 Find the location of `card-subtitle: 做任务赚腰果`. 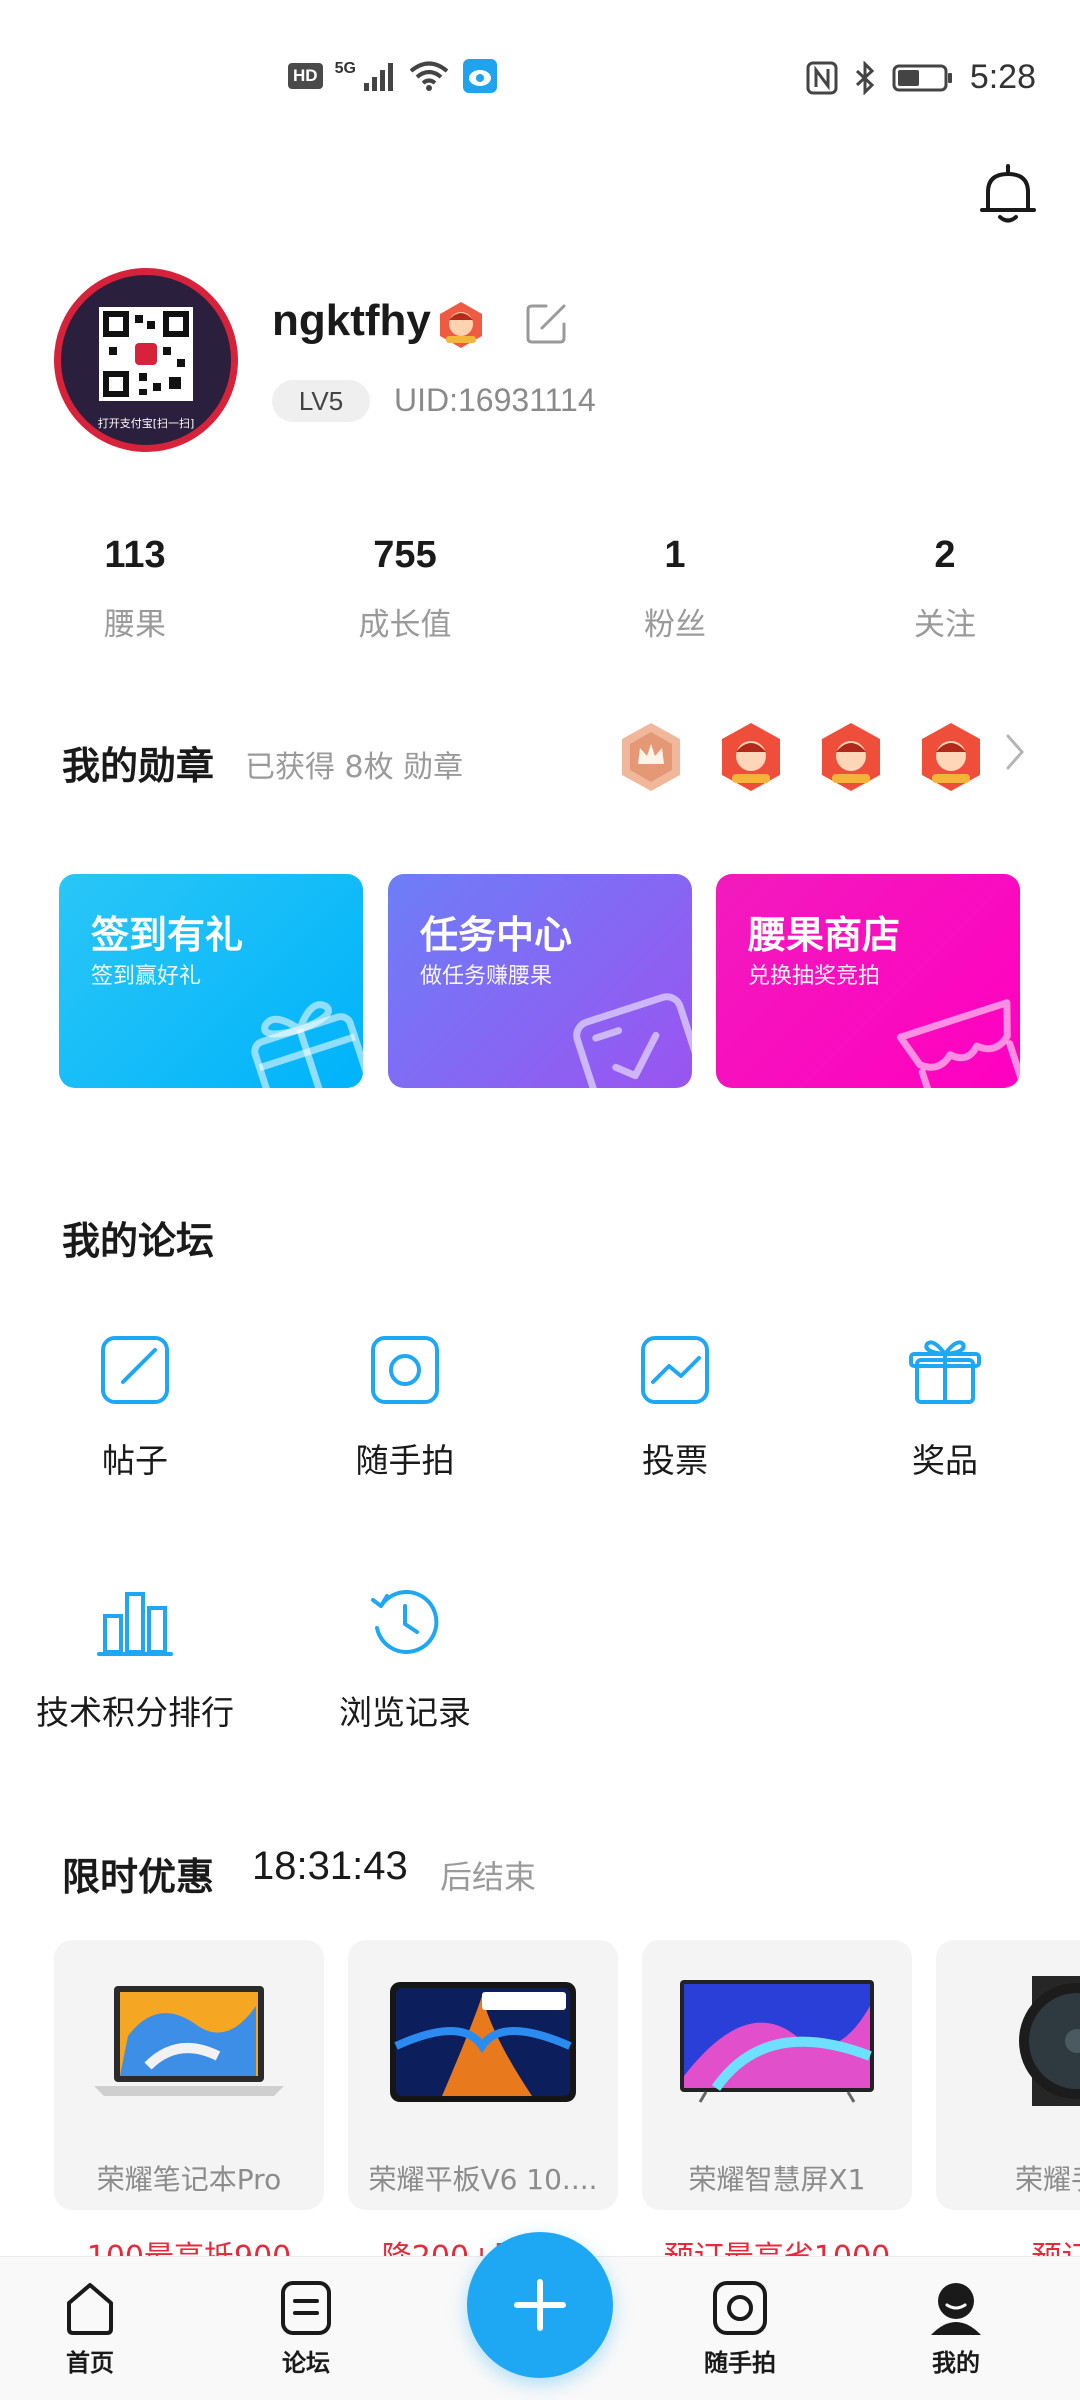

card-subtitle: 做任务赚腰果 is located at coordinates (486, 976).